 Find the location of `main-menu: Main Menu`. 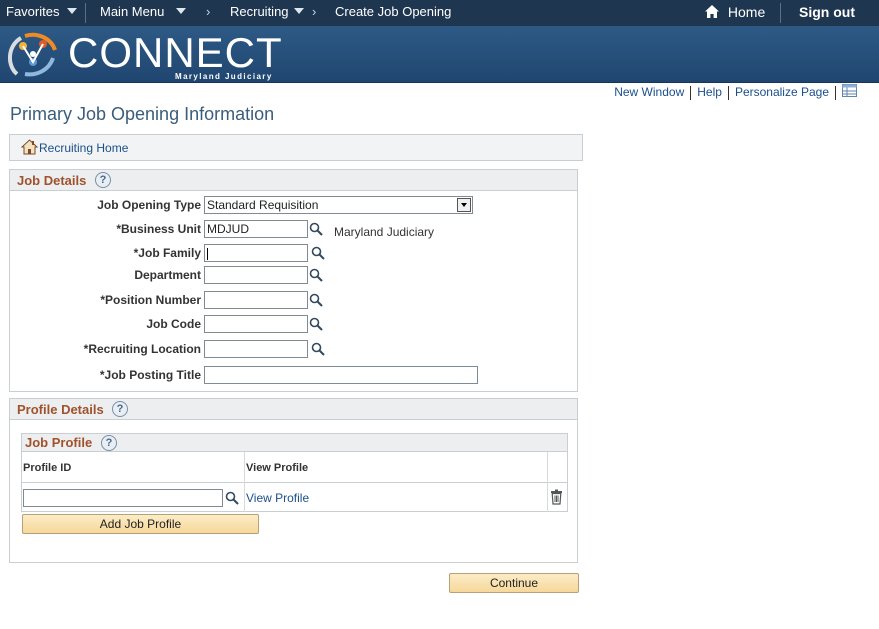

main-menu: Main Menu is located at coordinates (143, 13).